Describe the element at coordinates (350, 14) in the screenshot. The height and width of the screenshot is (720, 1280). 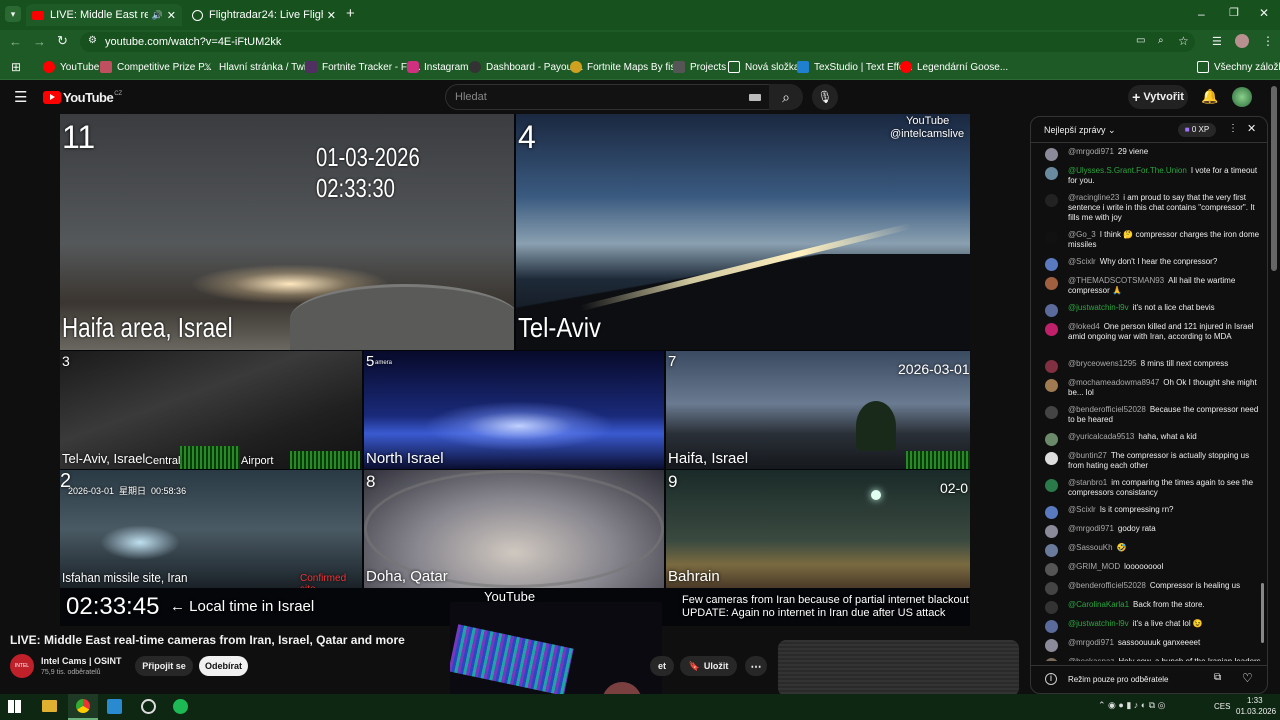
I see `new-tab-button: +` at that location.